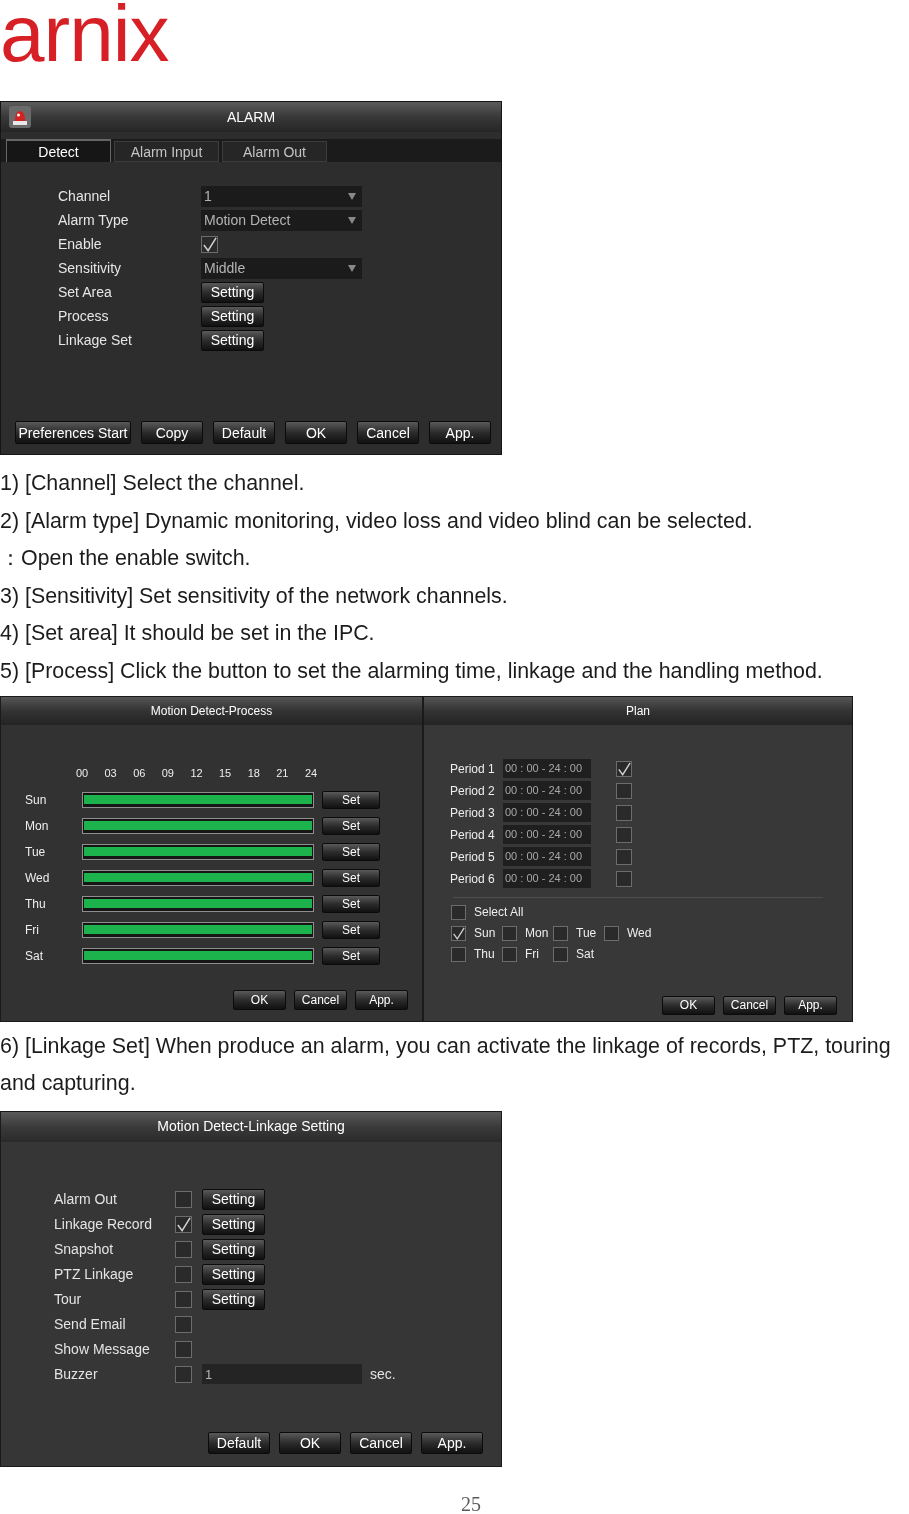  I want to click on period-label: Period 3, so click(473, 813).